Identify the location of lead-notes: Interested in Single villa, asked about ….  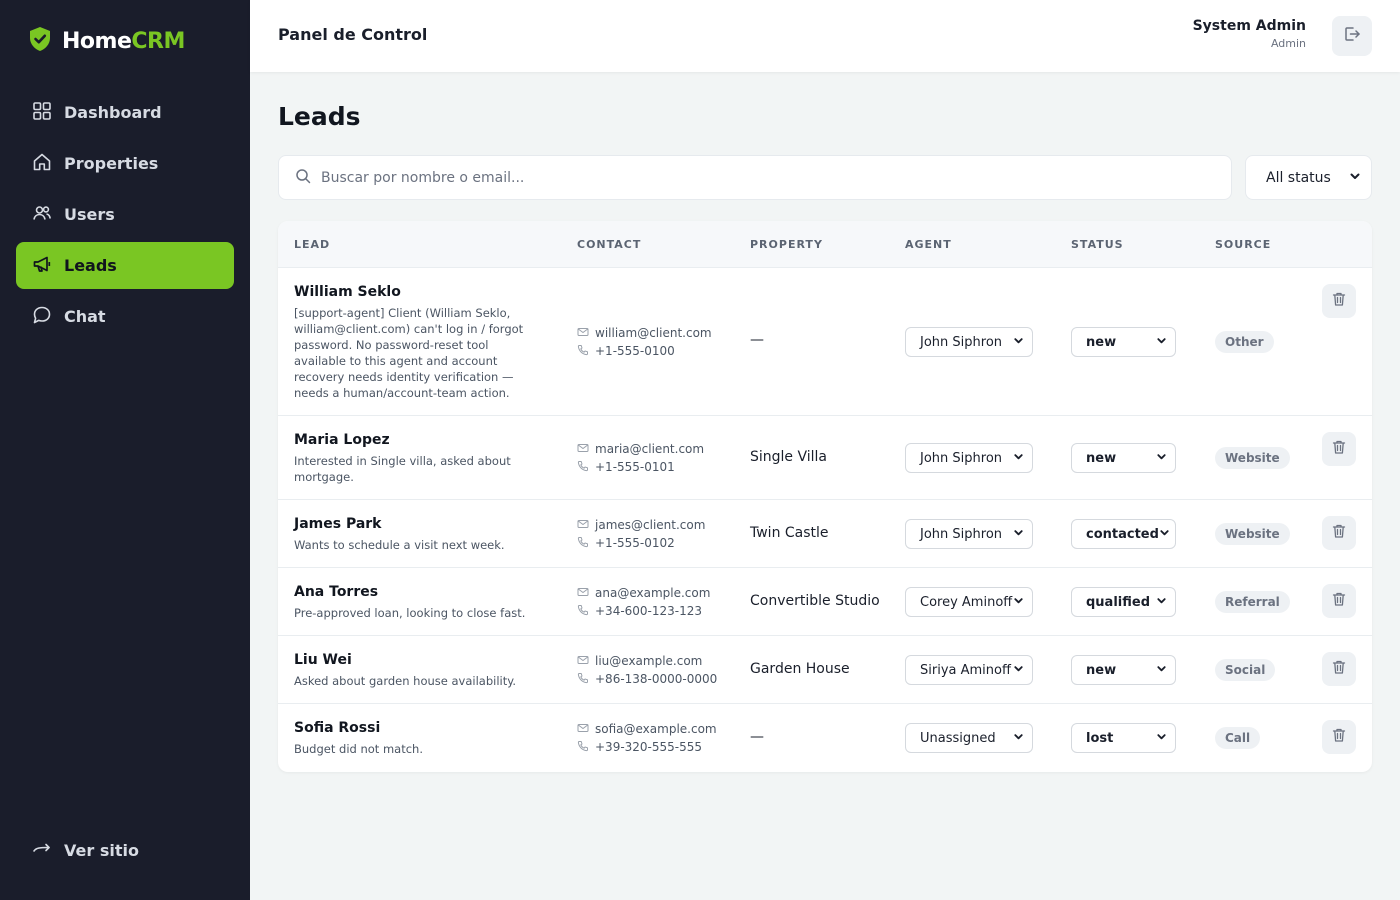
(402, 469).